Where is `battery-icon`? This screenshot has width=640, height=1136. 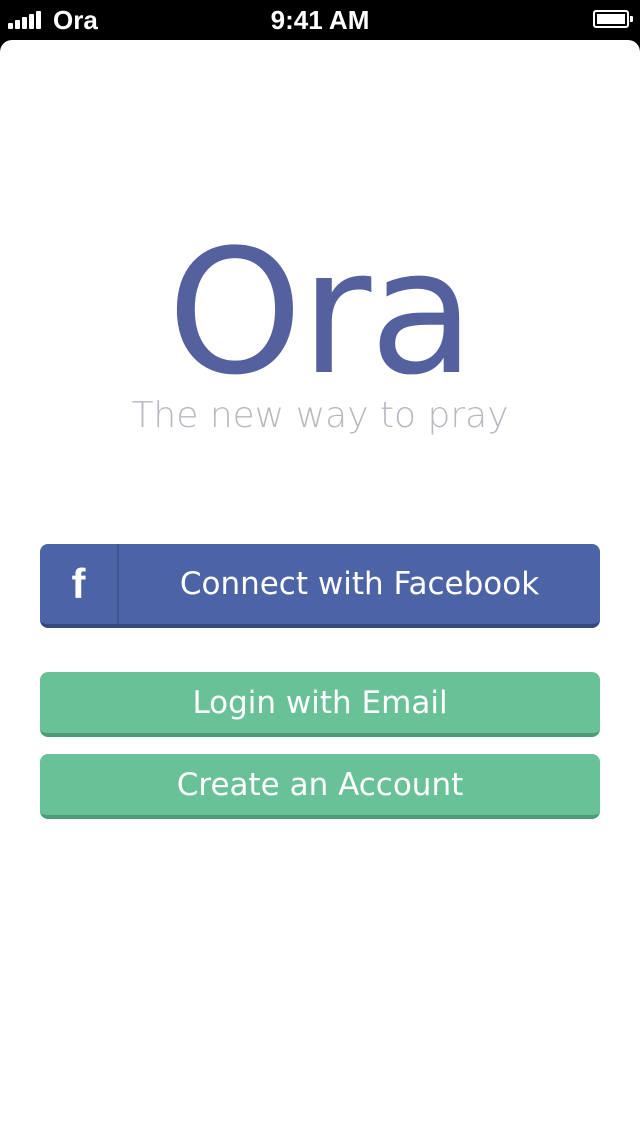 battery-icon is located at coordinates (613, 19).